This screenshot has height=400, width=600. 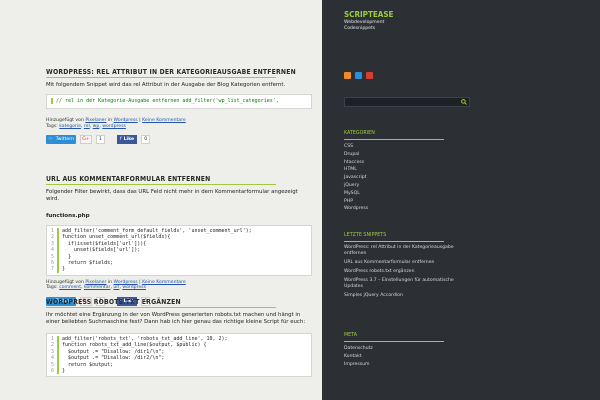 What do you see at coordinates (179, 302) in the screenshot?
I see `post-title: Wordpress robots.txt ergänzen` at bounding box center [179, 302].